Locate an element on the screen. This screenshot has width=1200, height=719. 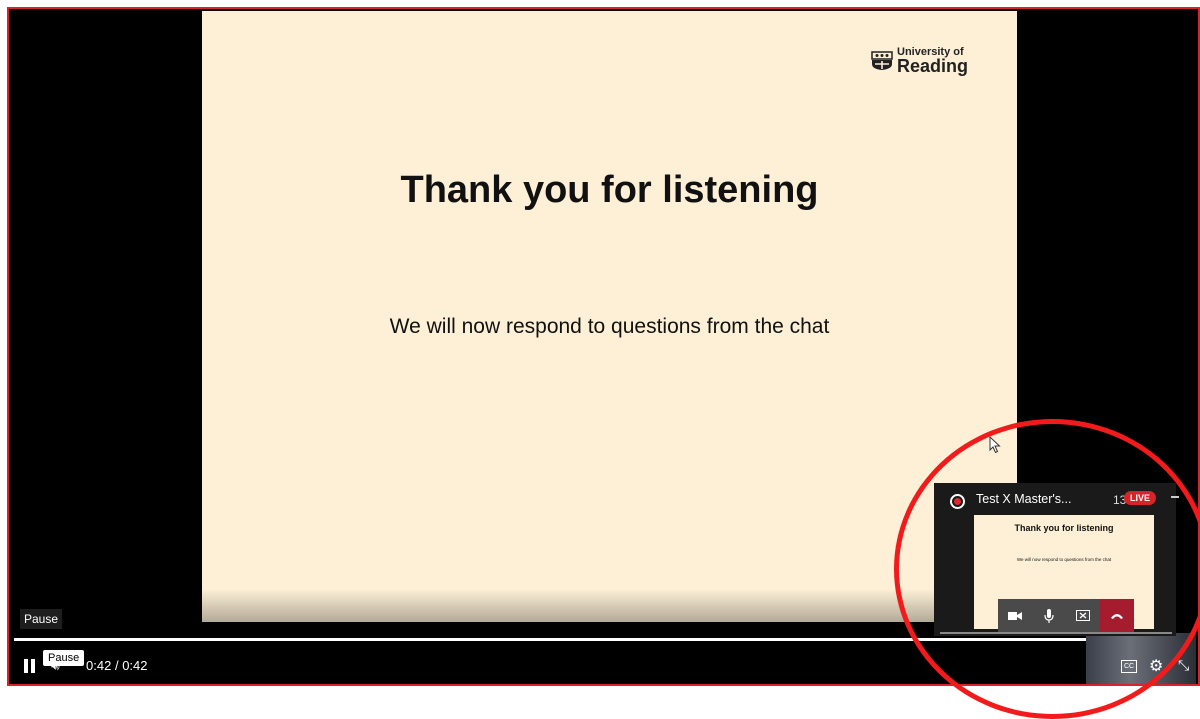
time-current: 0:42 is located at coordinates (99, 665).